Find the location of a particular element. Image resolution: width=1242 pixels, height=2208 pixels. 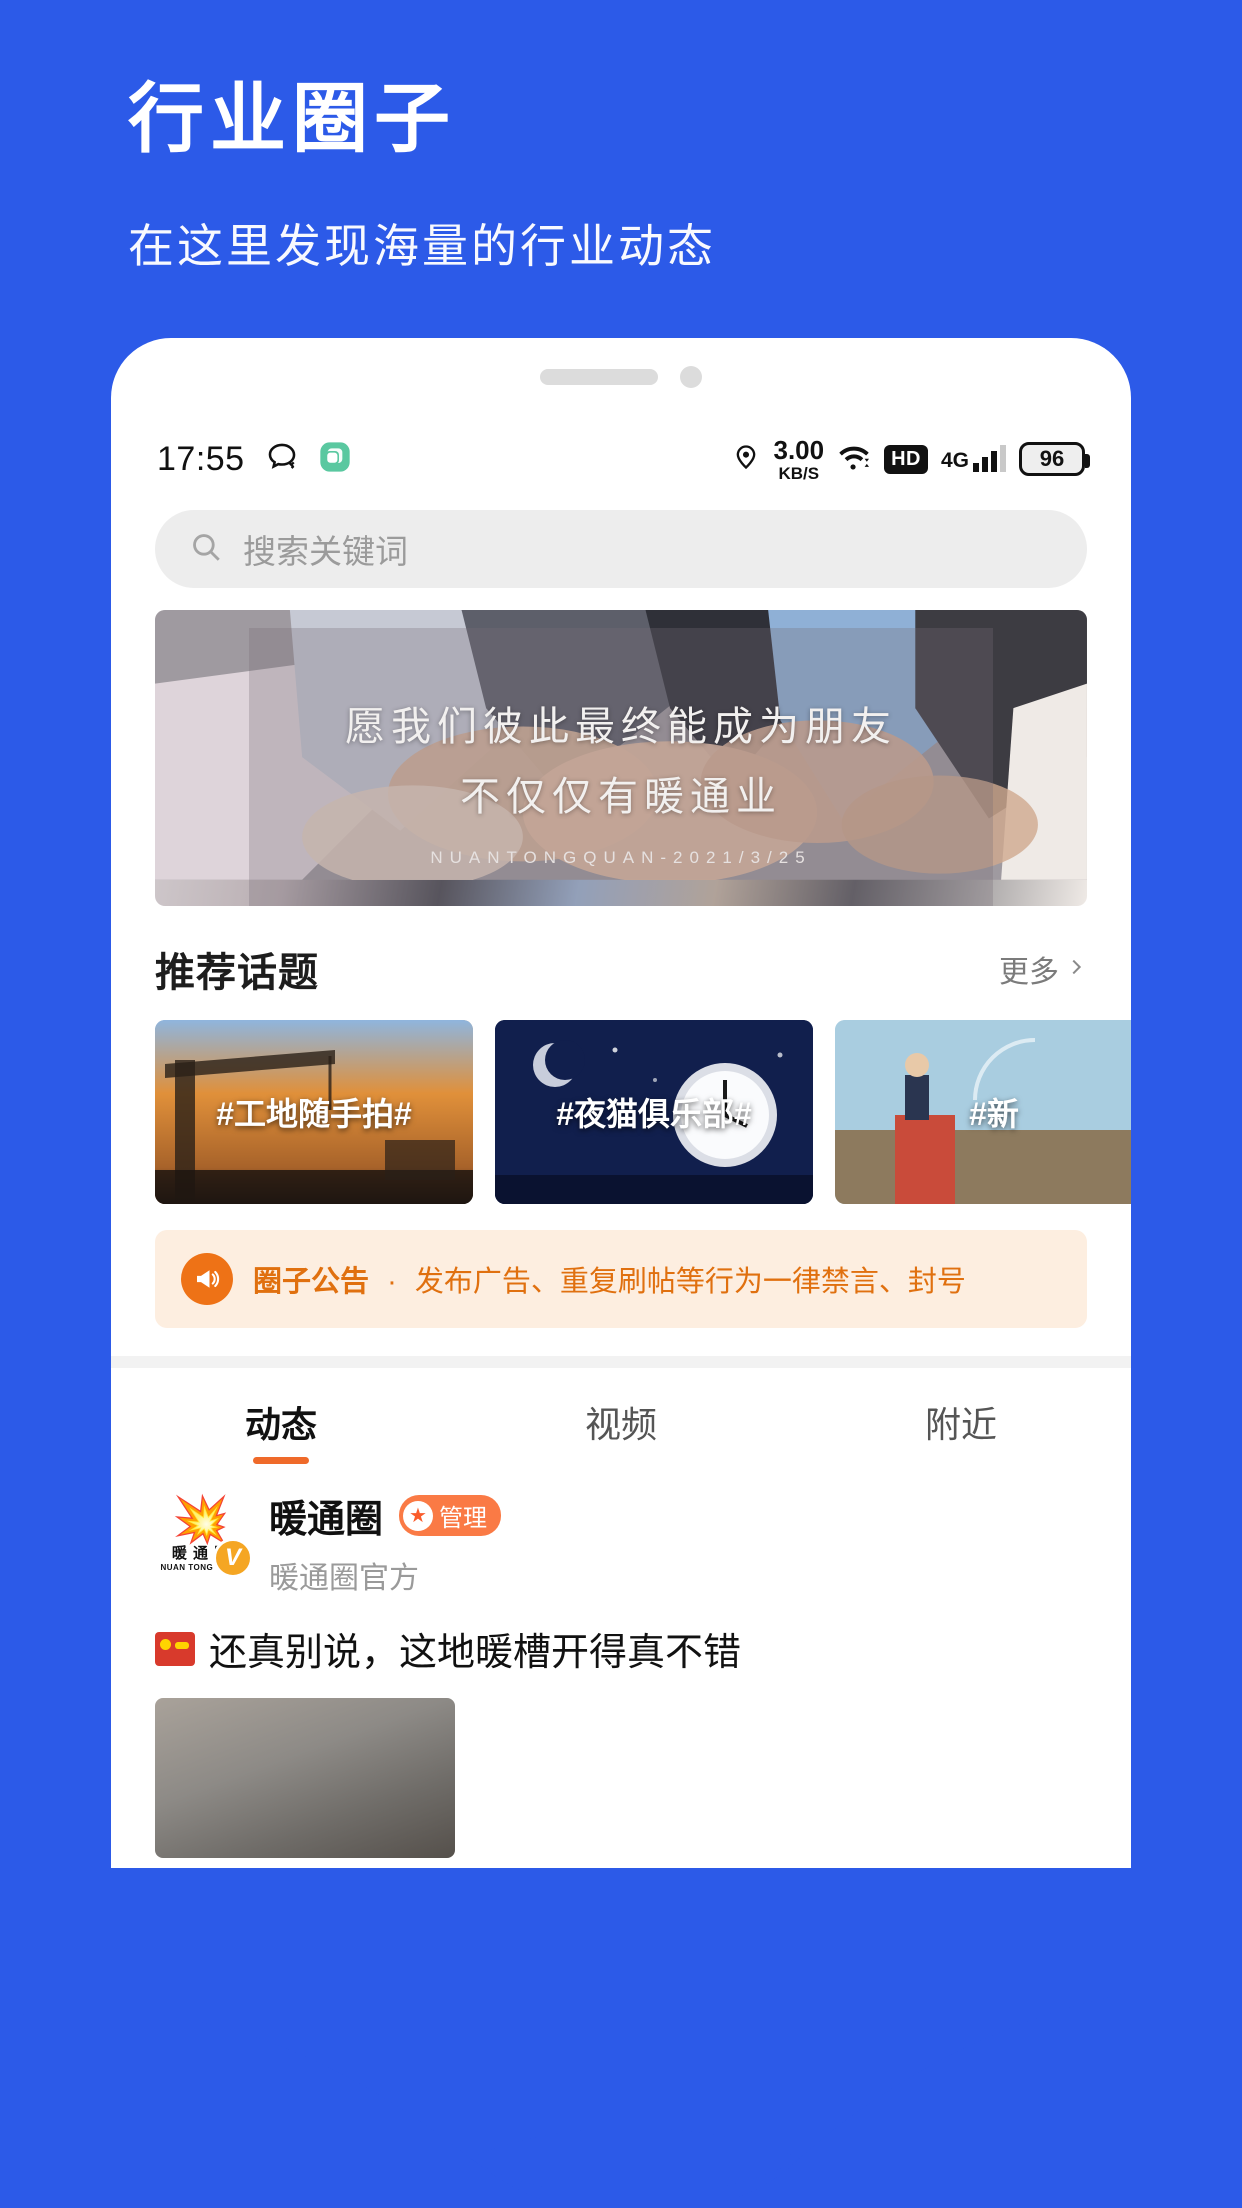

topics-list: #工地随手拍# #夜猫俱乐部# #新 is located at coordinates (621, 1101).